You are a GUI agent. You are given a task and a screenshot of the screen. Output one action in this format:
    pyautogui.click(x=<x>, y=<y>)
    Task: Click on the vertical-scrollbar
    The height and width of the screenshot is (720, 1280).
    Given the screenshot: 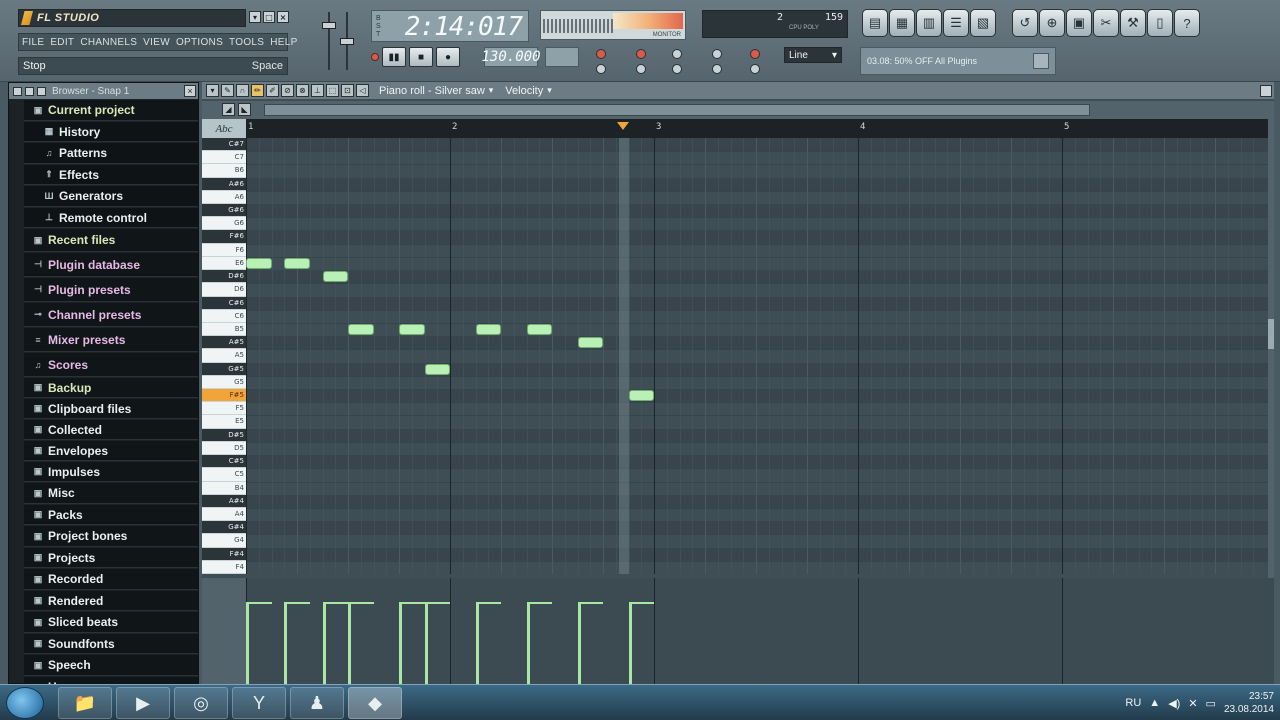 What is the action you would take?
    pyautogui.click(x=1271, y=348)
    